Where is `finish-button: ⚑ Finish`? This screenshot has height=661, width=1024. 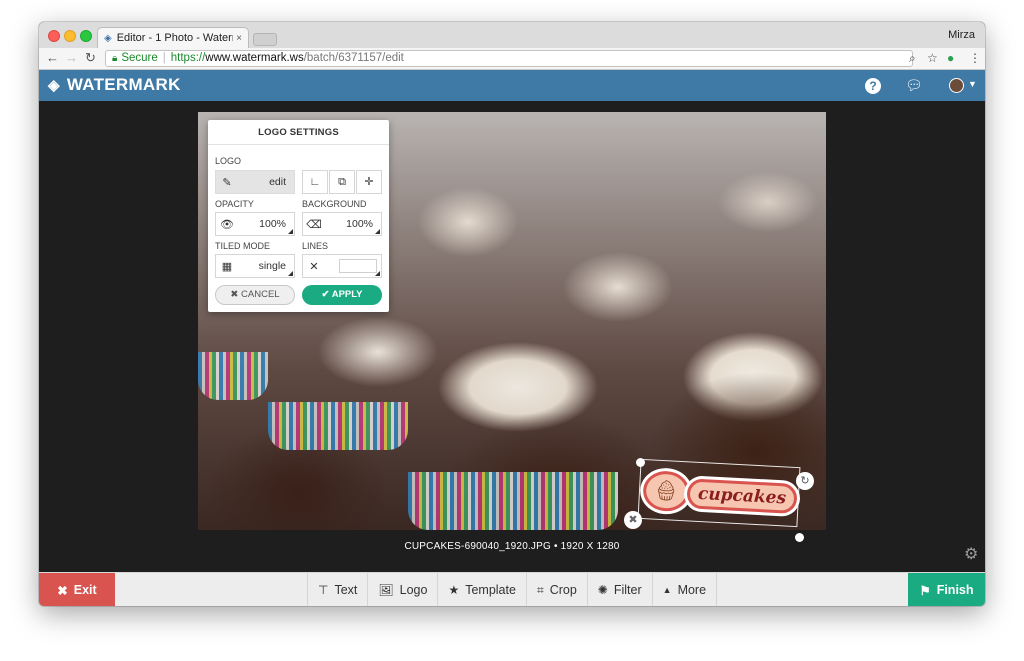
finish-button: ⚑ Finish is located at coordinates (946, 589).